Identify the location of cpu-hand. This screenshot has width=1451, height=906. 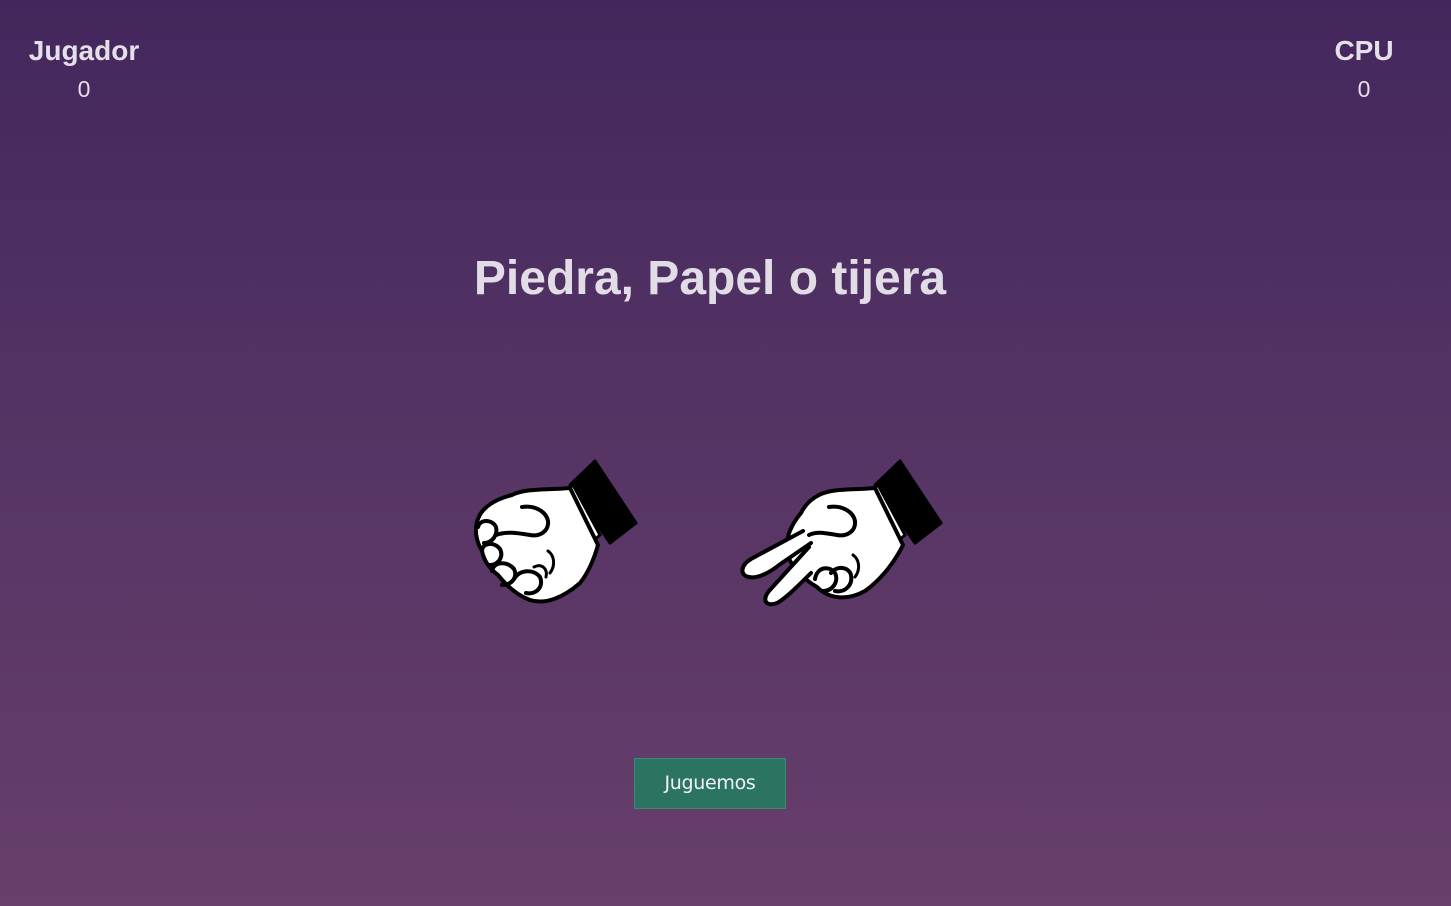
(835, 535).